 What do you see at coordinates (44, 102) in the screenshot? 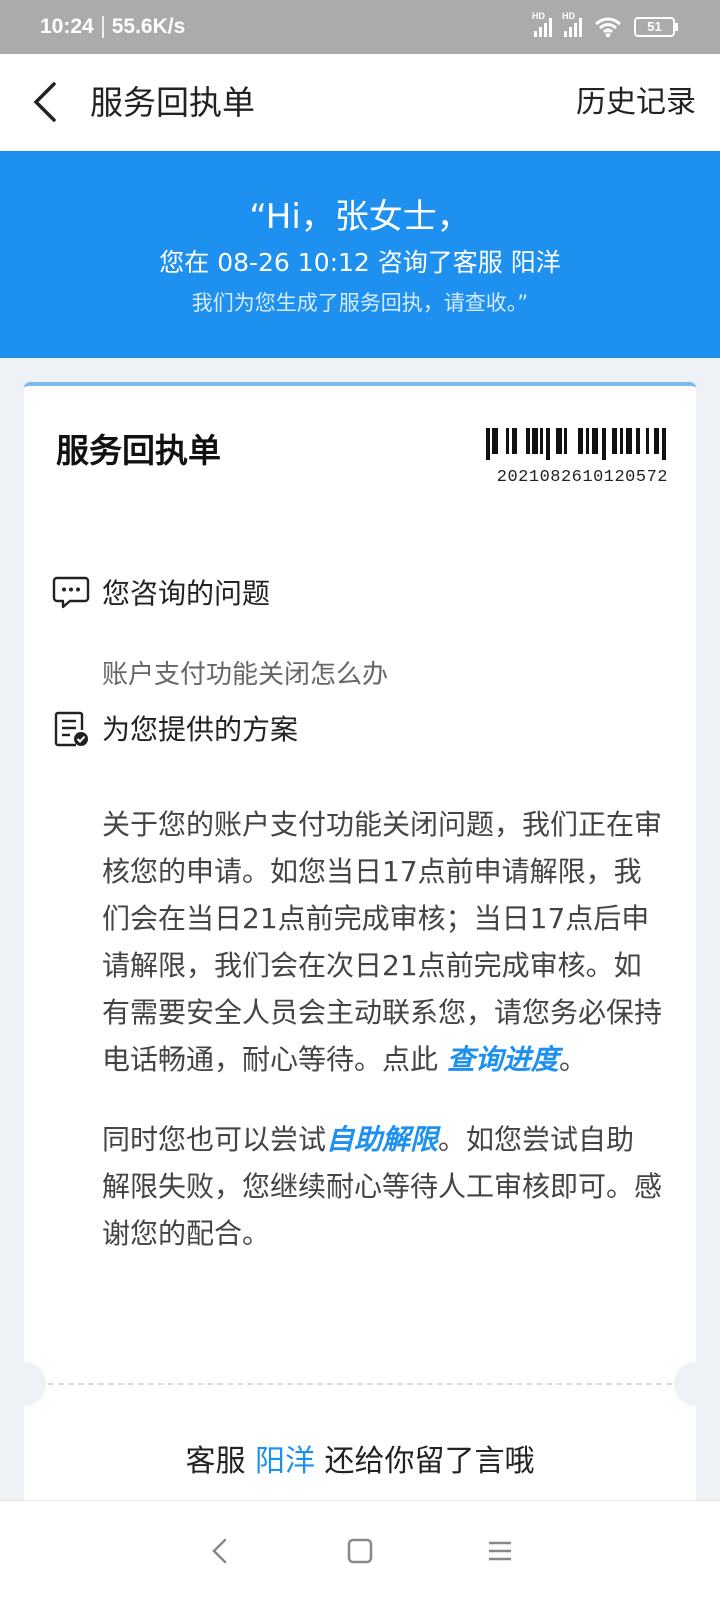
I see `back-arrow-icon` at bounding box center [44, 102].